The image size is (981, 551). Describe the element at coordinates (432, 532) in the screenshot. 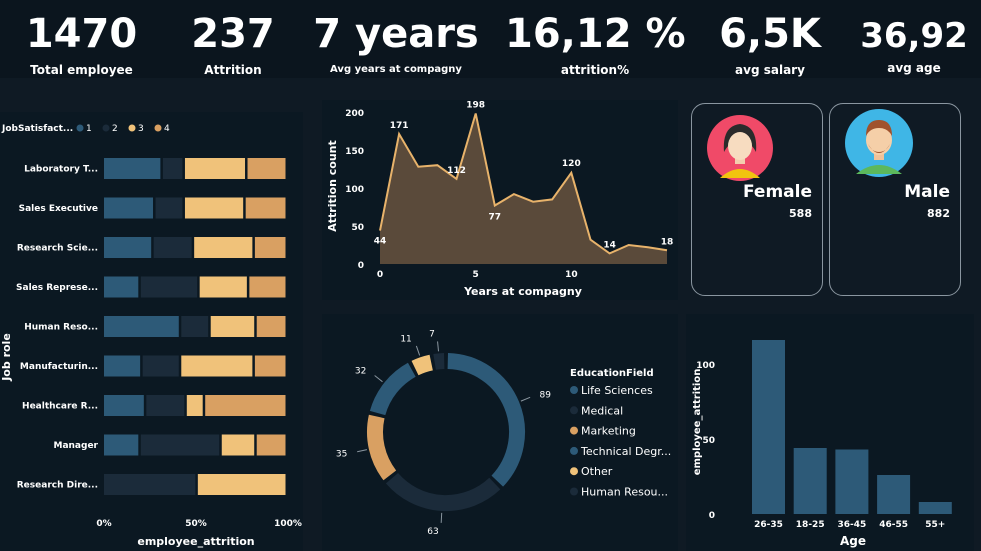

I see `slice-value-label: 63` at that location.